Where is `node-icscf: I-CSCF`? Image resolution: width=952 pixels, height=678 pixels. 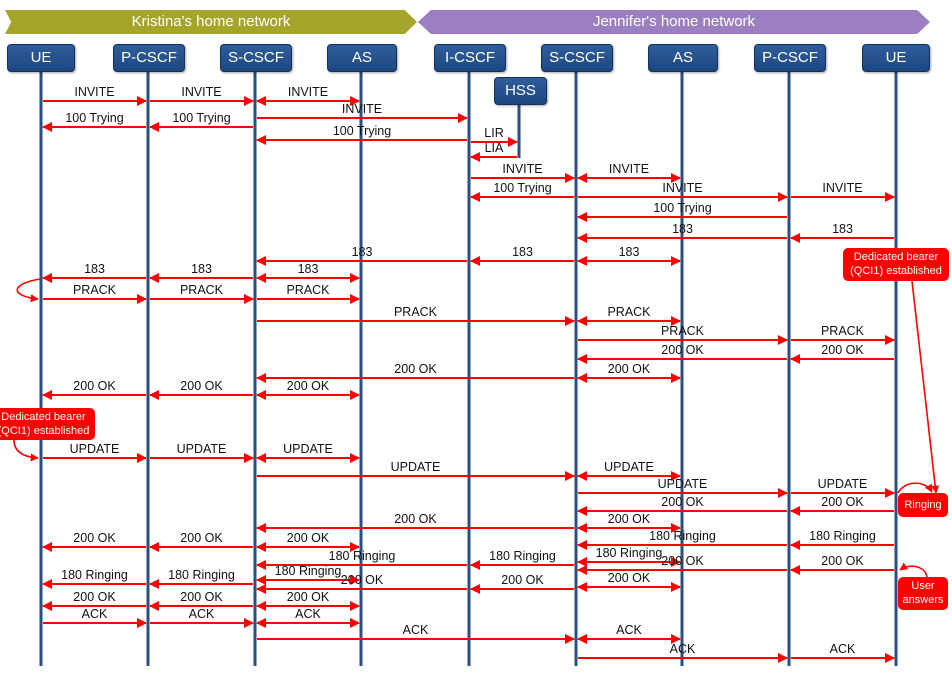 node-icscf: I-CSCF is located at coordinates (470, 58).